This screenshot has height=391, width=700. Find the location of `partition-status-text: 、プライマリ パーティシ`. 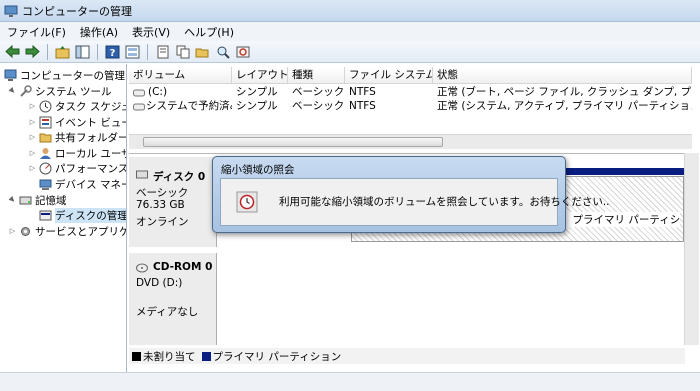

partition-status-text: 、プライマリ パーティシ is located at coordinates (621, 219).